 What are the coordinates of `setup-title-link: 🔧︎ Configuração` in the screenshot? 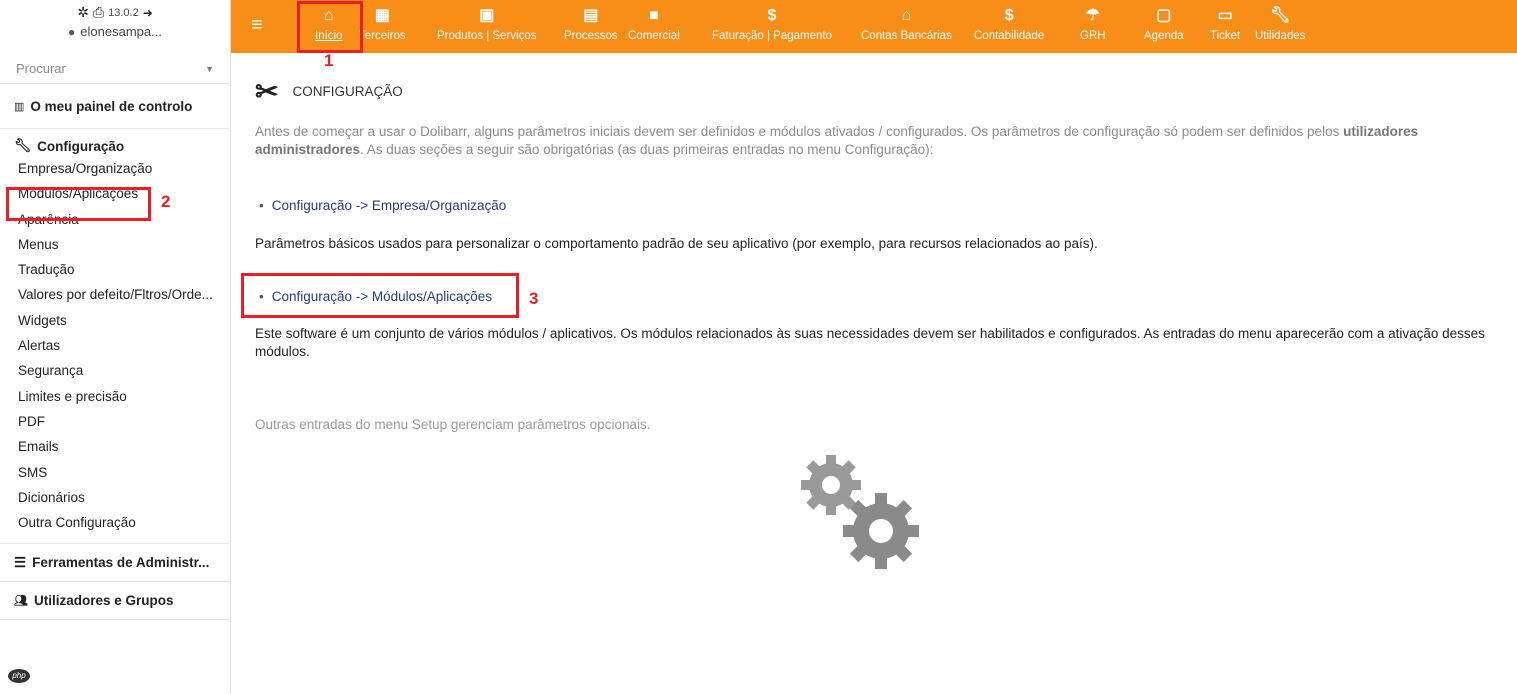 It's located at (115, 146).